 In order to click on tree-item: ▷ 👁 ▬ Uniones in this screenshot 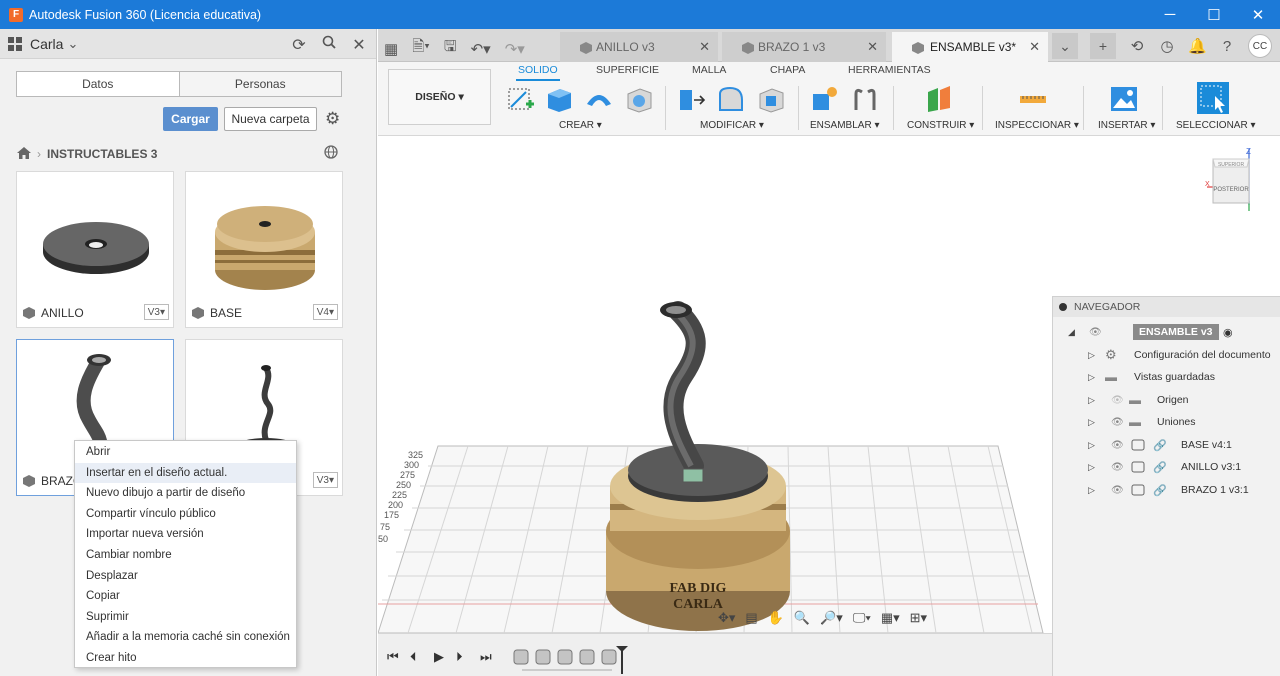, I will do `click(1166, 422)`.